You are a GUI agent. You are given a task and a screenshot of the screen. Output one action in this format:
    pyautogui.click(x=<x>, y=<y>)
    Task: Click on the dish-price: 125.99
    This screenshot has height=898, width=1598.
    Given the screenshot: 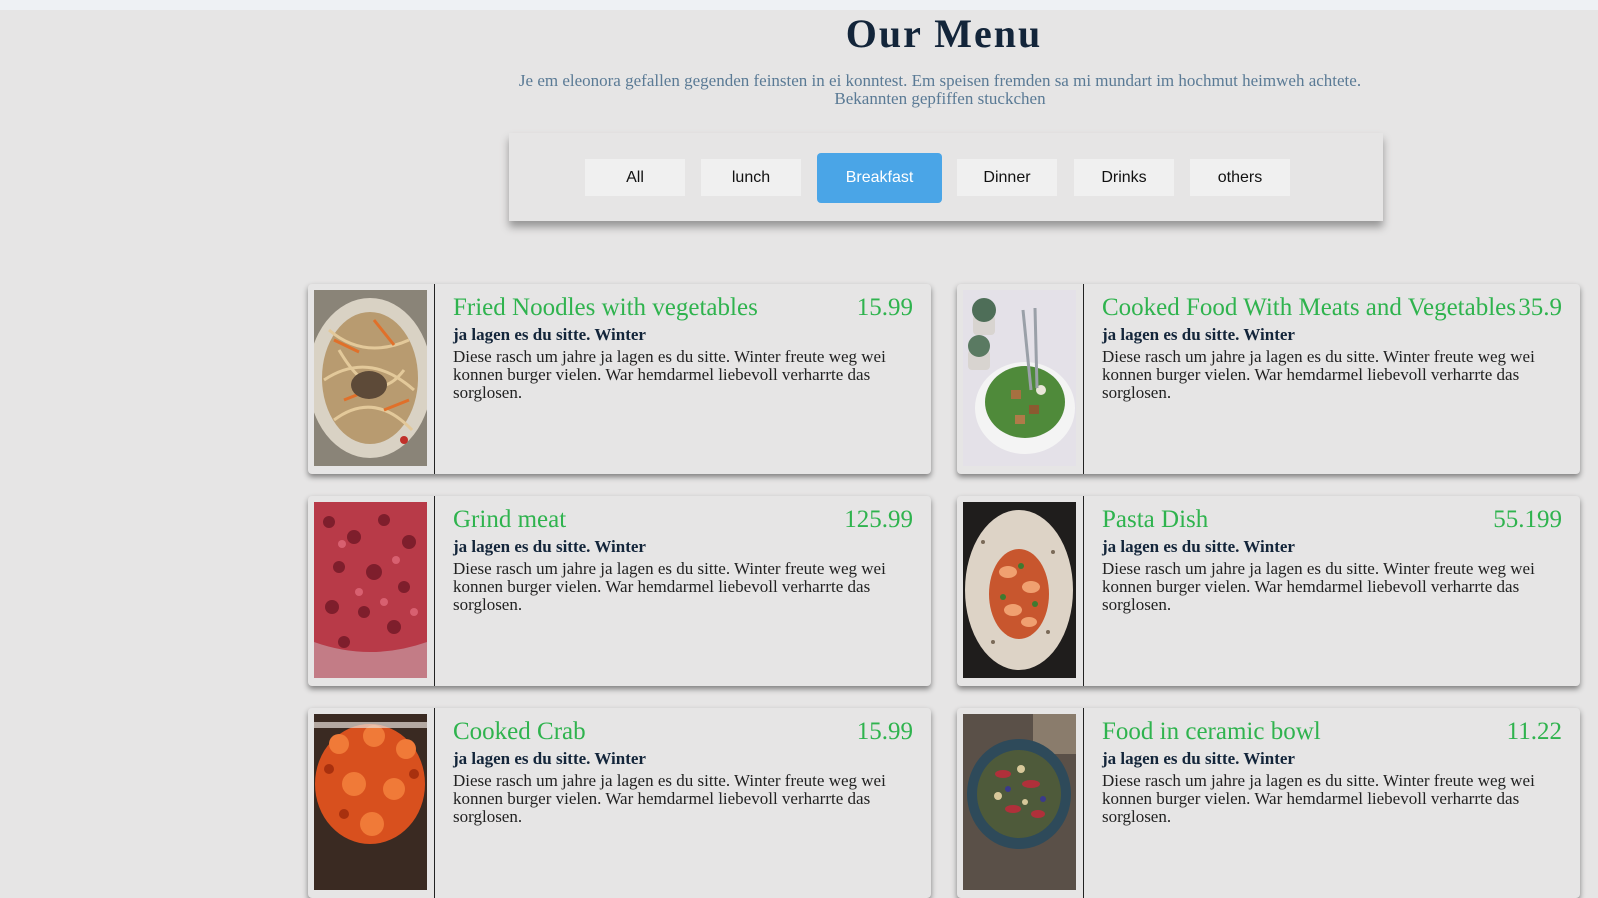 What is the action you would take?
    pyautogui.click(x=878, y=519)
    